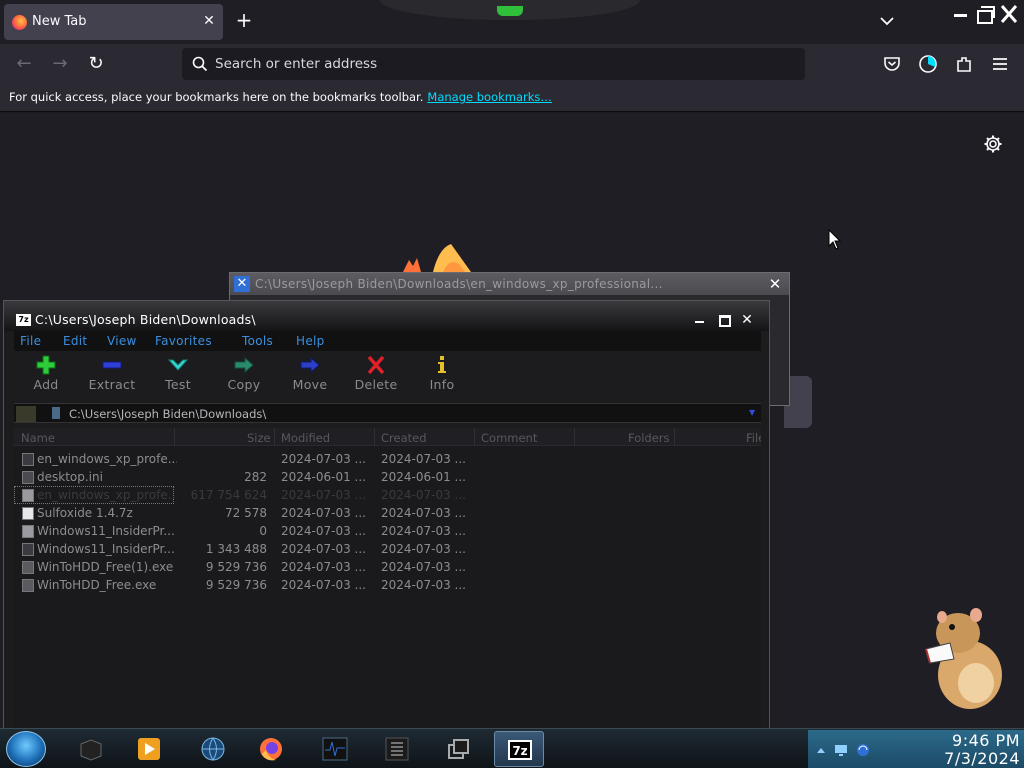  I want to click on taskbar-7zip: 7z, so click(519, 749).